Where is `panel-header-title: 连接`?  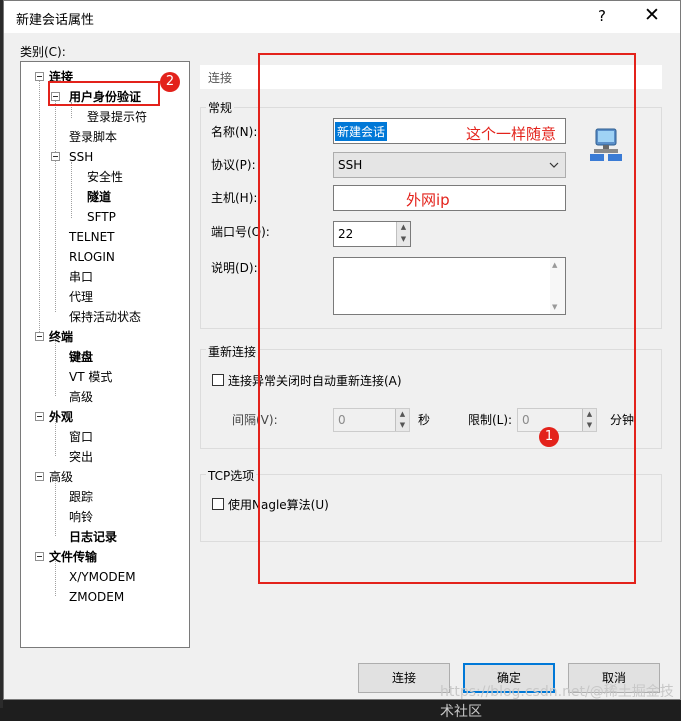
panel-header-title: 连接 is located at coordinates (220, 78).